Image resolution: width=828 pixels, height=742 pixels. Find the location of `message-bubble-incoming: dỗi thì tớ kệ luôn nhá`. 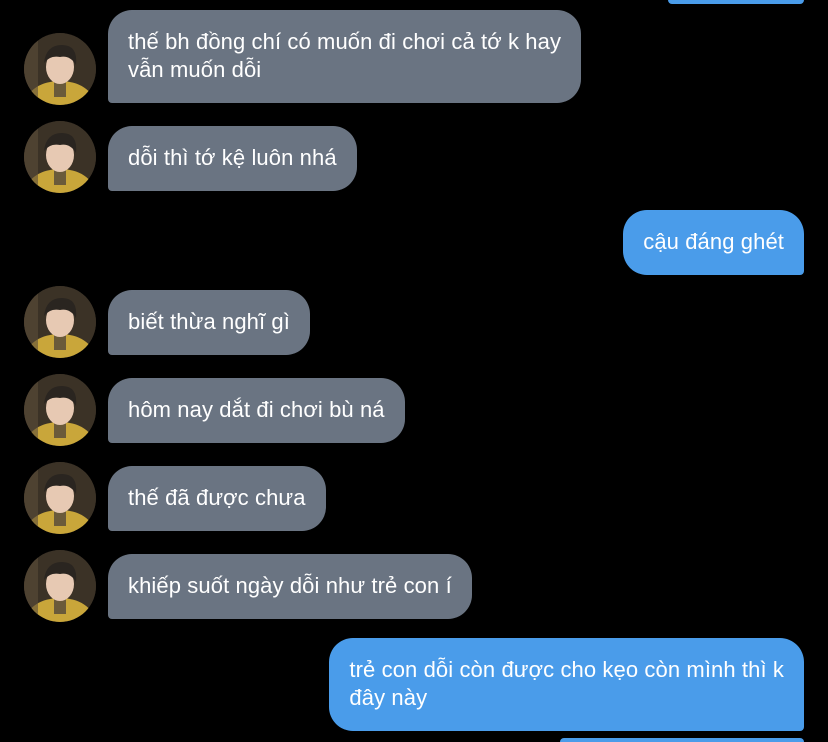

message-bubble-incoming: dỗi thì tớ kệ luôn nhá is located at coordinates (232, 158).